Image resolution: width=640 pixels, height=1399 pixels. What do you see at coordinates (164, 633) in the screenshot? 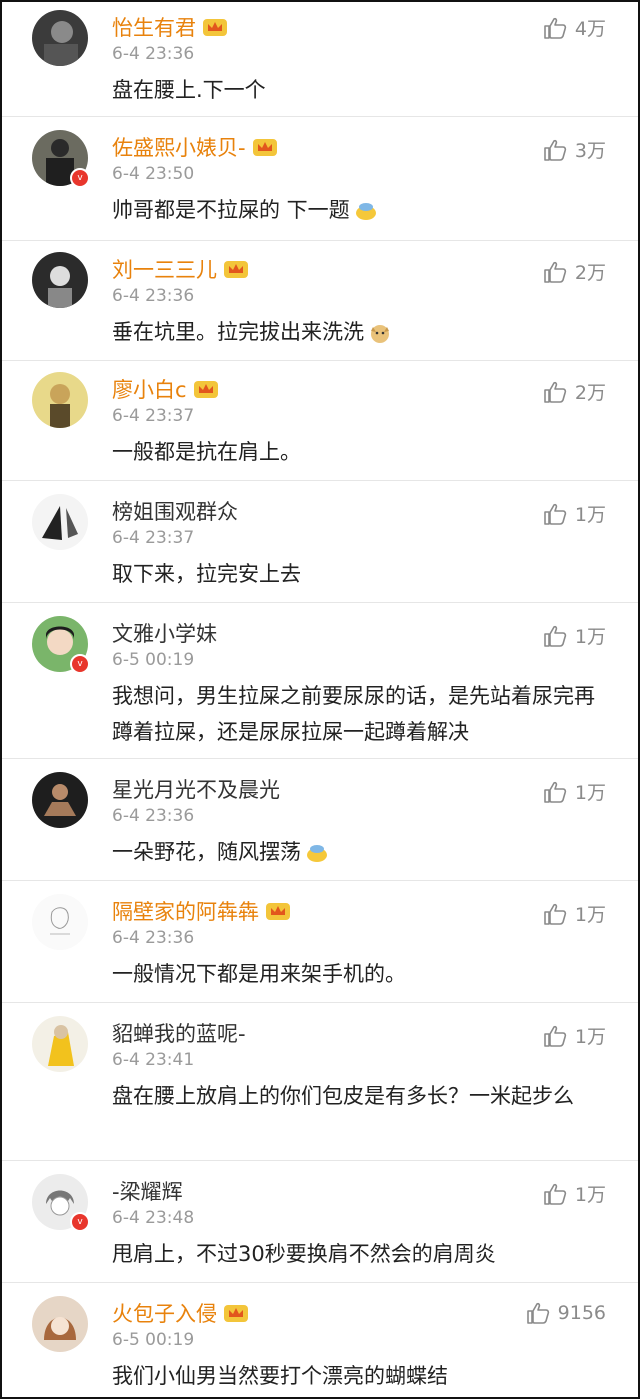
I see `username: 文雅小学妹` at bounding box center [164, 633].